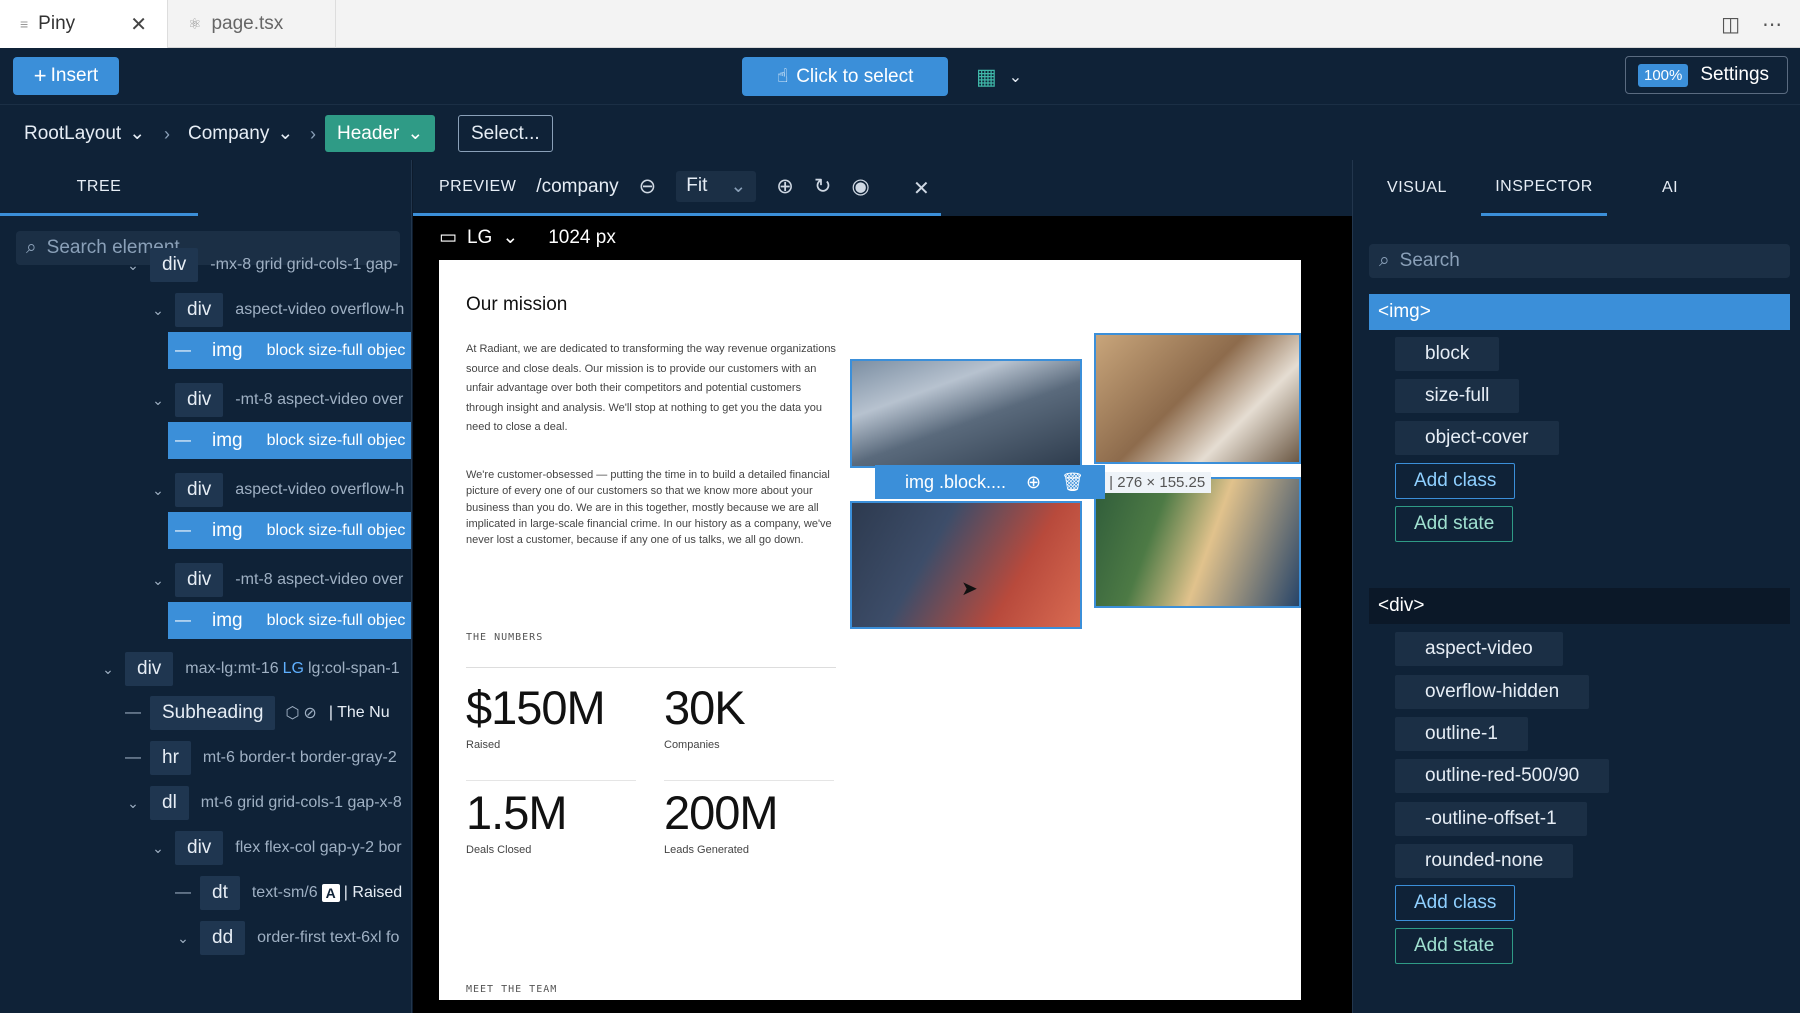 This screenshot has width=1800, height=1013. I want to click on tab-visual: VISUAL, so click(1417, 188).